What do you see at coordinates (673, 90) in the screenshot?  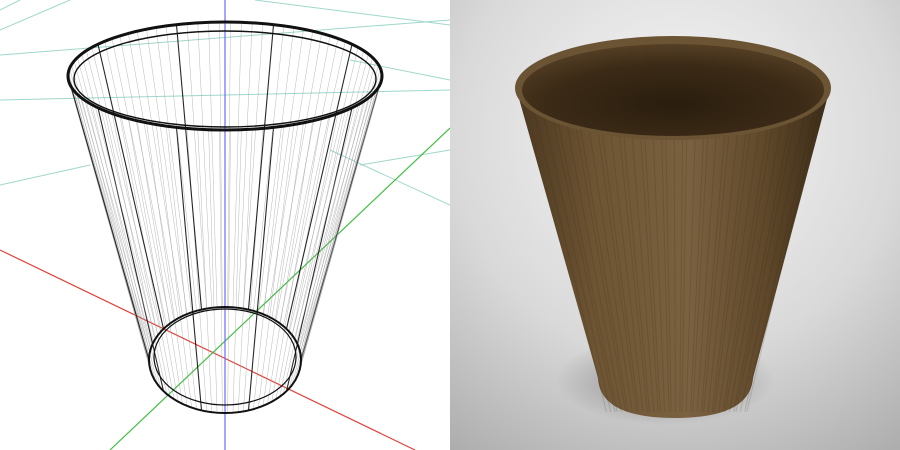 I see `wooden-cup-interior` at bounding box center [673, 90].